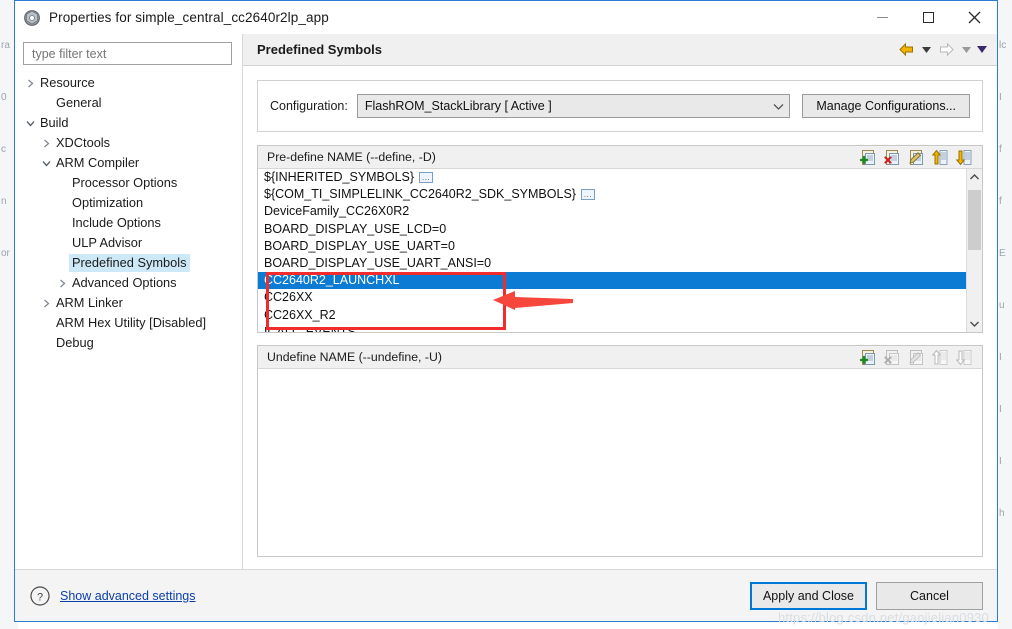  Describe the element at coordinates (892, 157) in the screenshot. I see `delete-symbol-button` at that location.